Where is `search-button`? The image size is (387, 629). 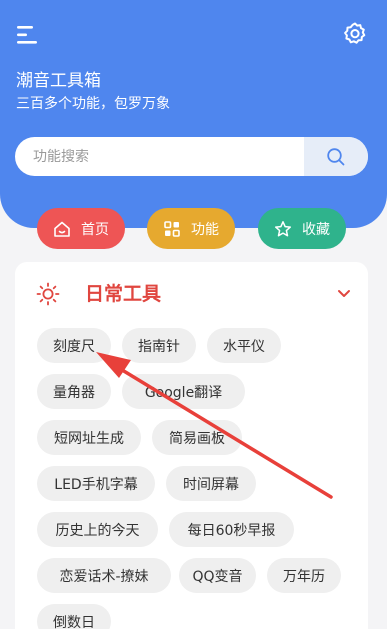
search-button is located at coordinates (336, 156).